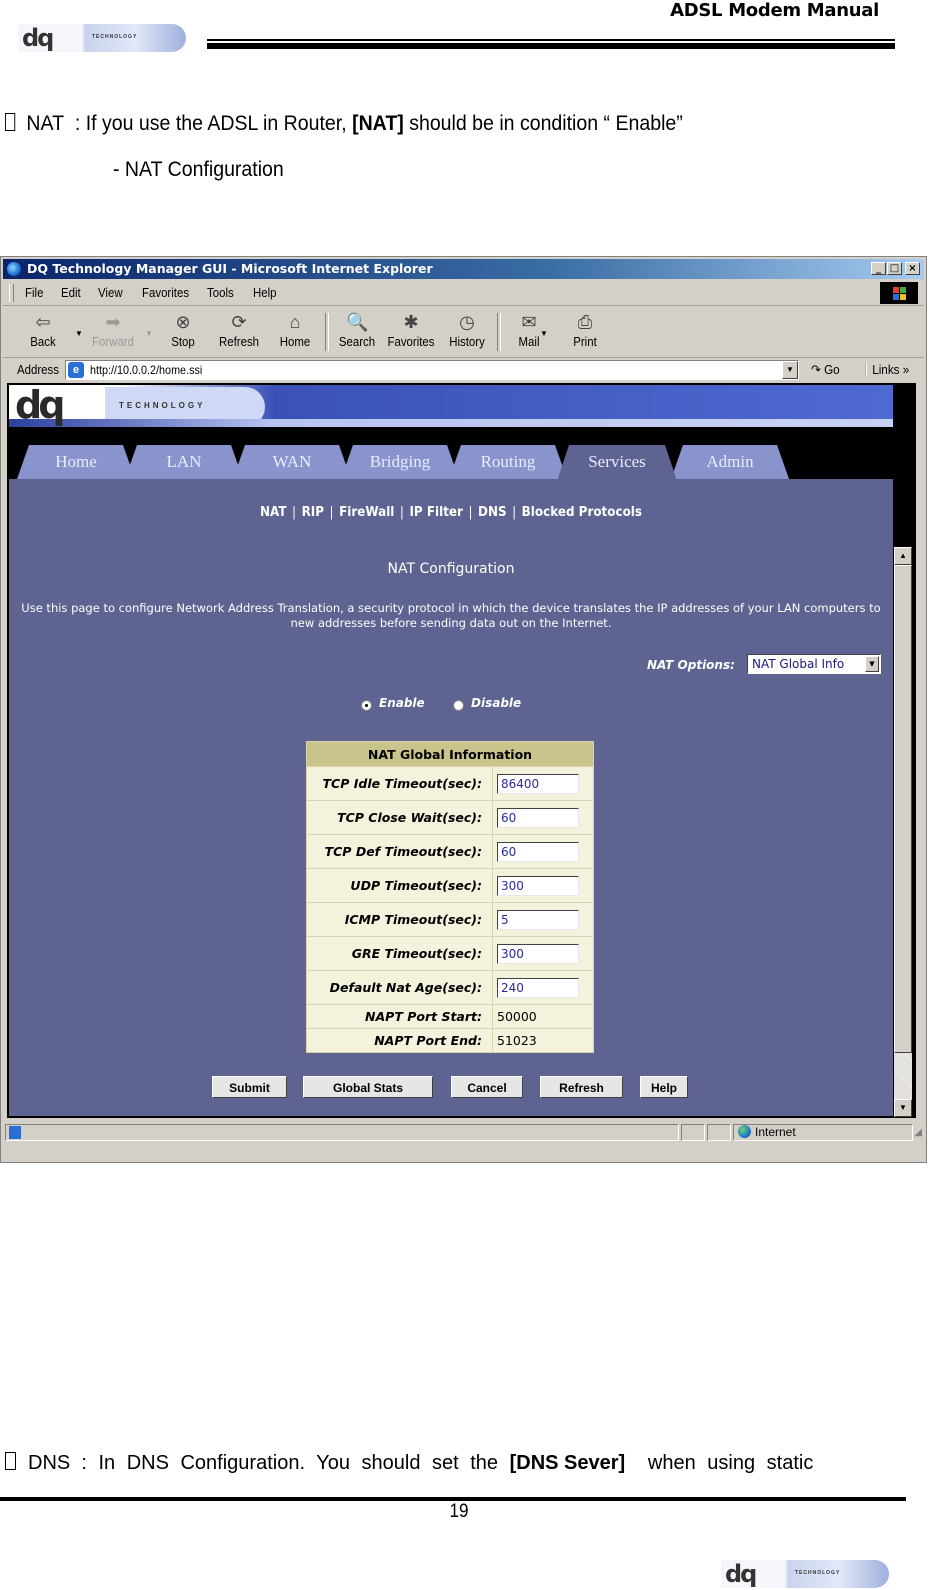 This screenshot has height=1590, width=929. Describe the element at coordinates (693, 1132) in the screenshot. I see `status-cell` at that location.